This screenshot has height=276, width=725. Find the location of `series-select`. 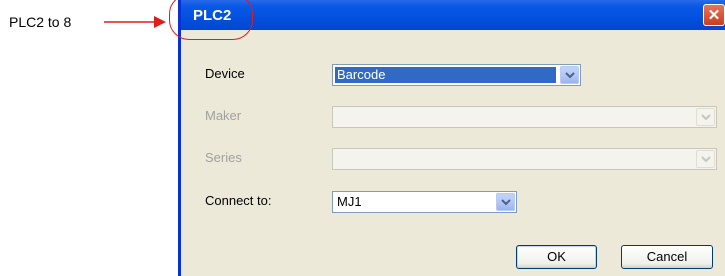

series-select is located at coordinates (524, 159).